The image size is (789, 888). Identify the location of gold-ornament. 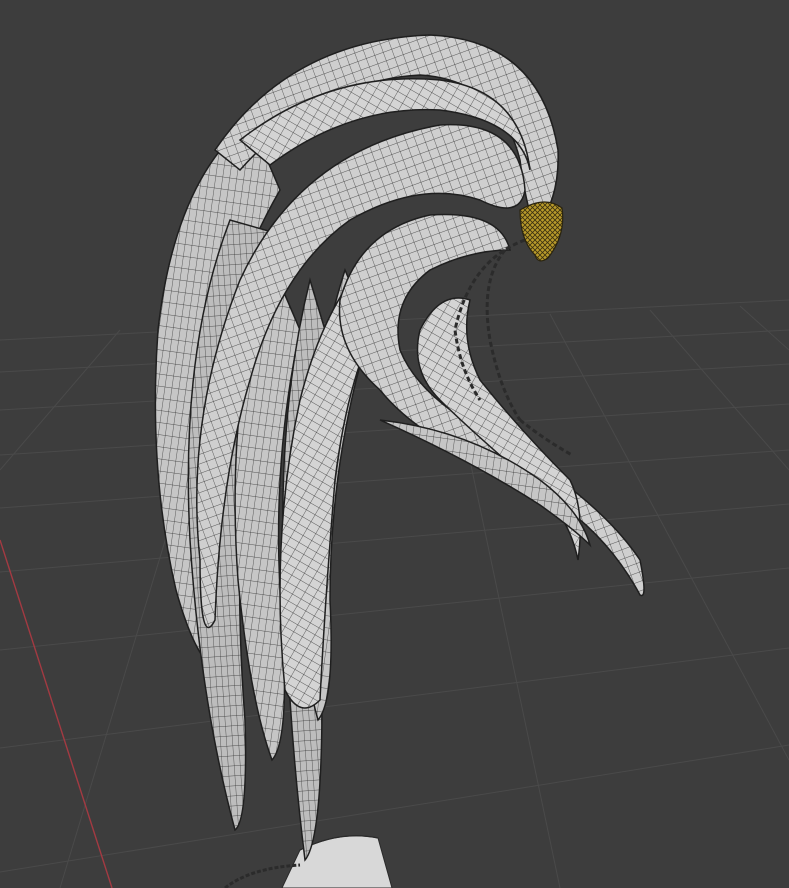
(541, 231).